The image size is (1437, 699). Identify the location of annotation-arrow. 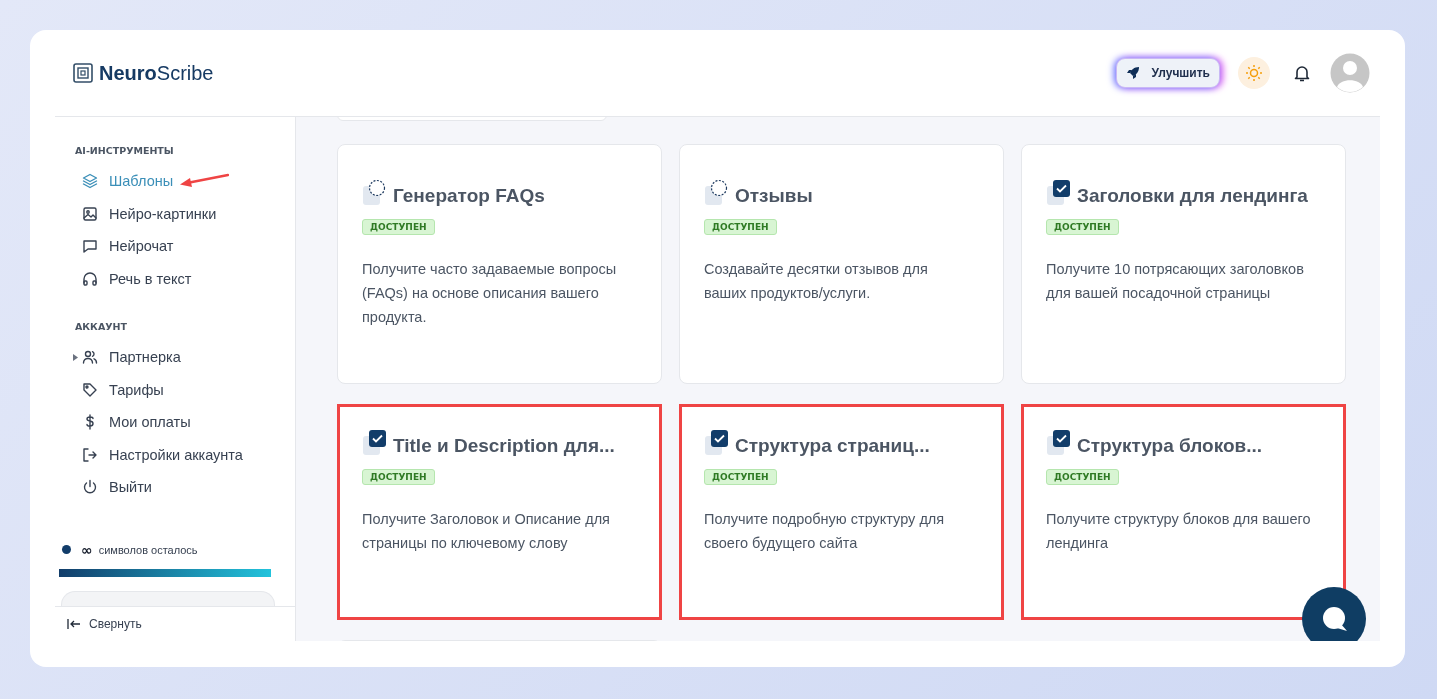
(204, 181).